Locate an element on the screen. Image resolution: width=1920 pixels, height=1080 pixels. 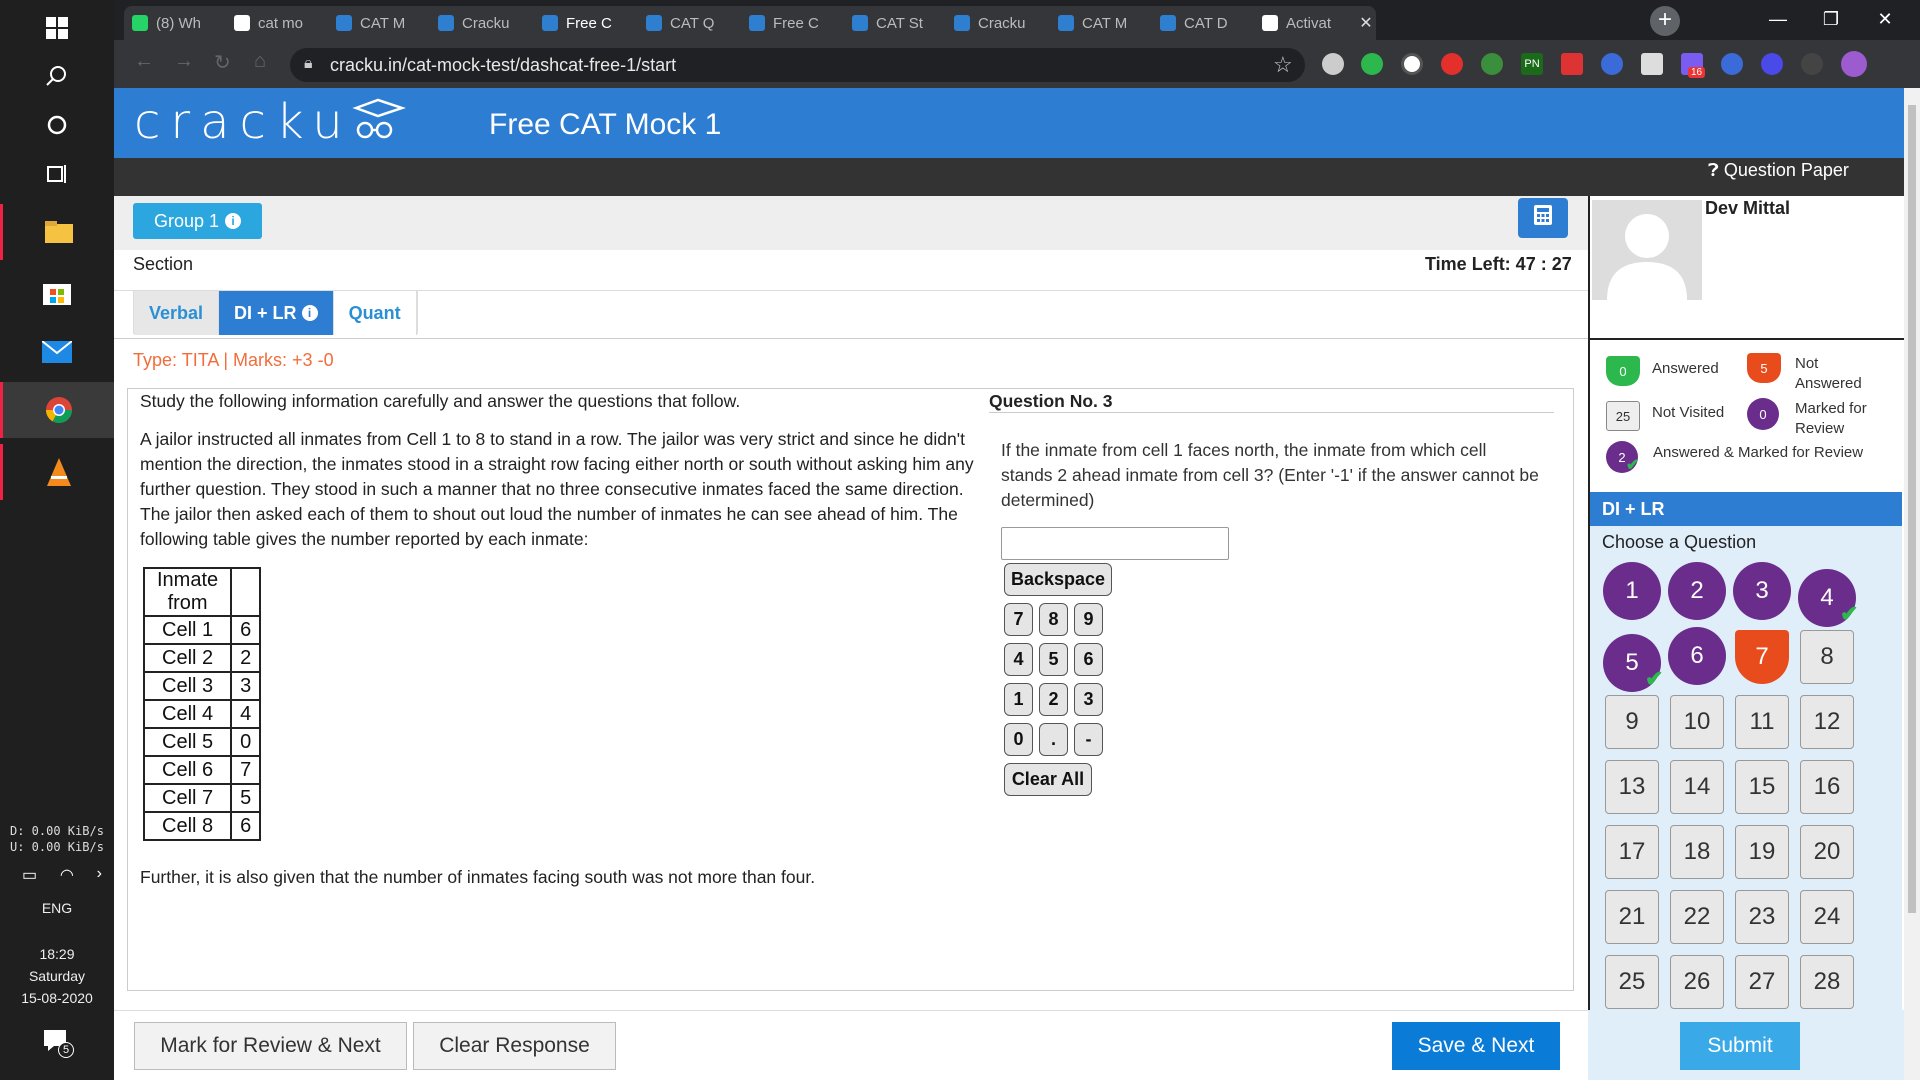
language-indicator: ENG is located at coordinates (57, 908).